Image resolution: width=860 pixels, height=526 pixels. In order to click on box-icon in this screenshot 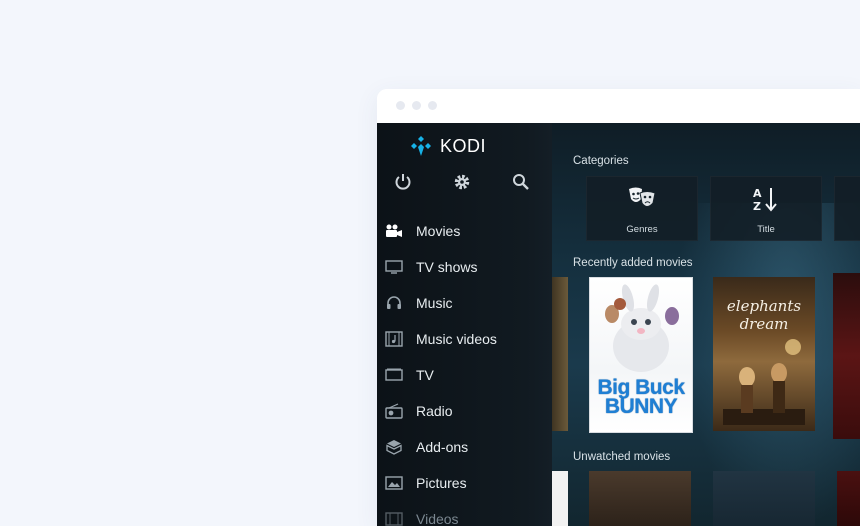, I will do `click(394, 447)`.